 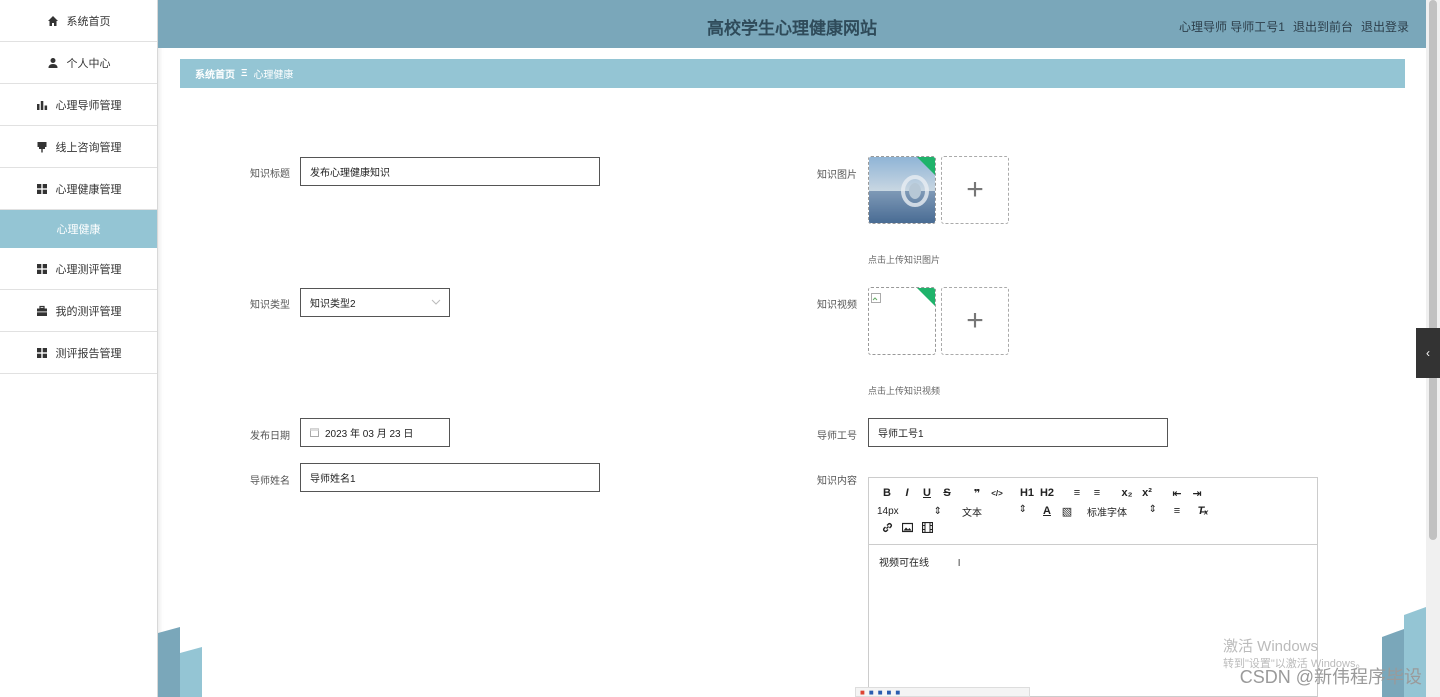 I want to click on sidebar-item-assessment-mgmt: 心理测评管理, so click(x=78, y=269).